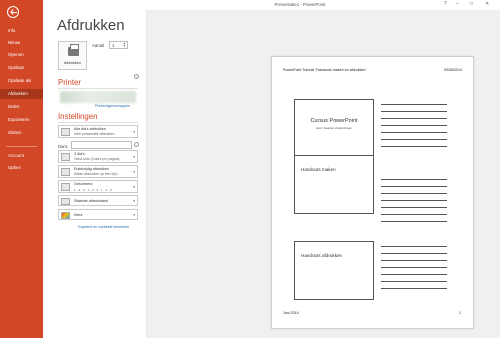 The width and height of the screenshot is (500, 338). Describe the element at coordinates (69, 82) in the screenshot. I see `printer-section-title: Printer` at that location.